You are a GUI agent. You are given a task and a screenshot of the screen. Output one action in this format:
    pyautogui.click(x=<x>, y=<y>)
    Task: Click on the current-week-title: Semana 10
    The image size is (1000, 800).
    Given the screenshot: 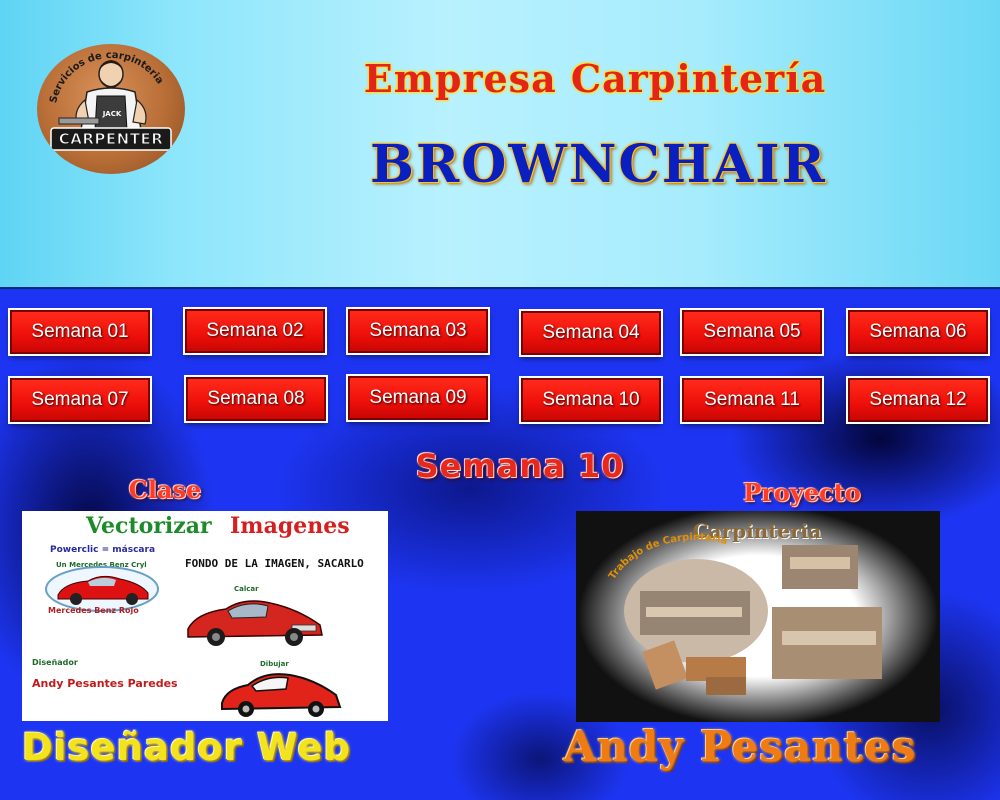 What is the action you would take?
    pyautogui.click(x=520, y=466)
    